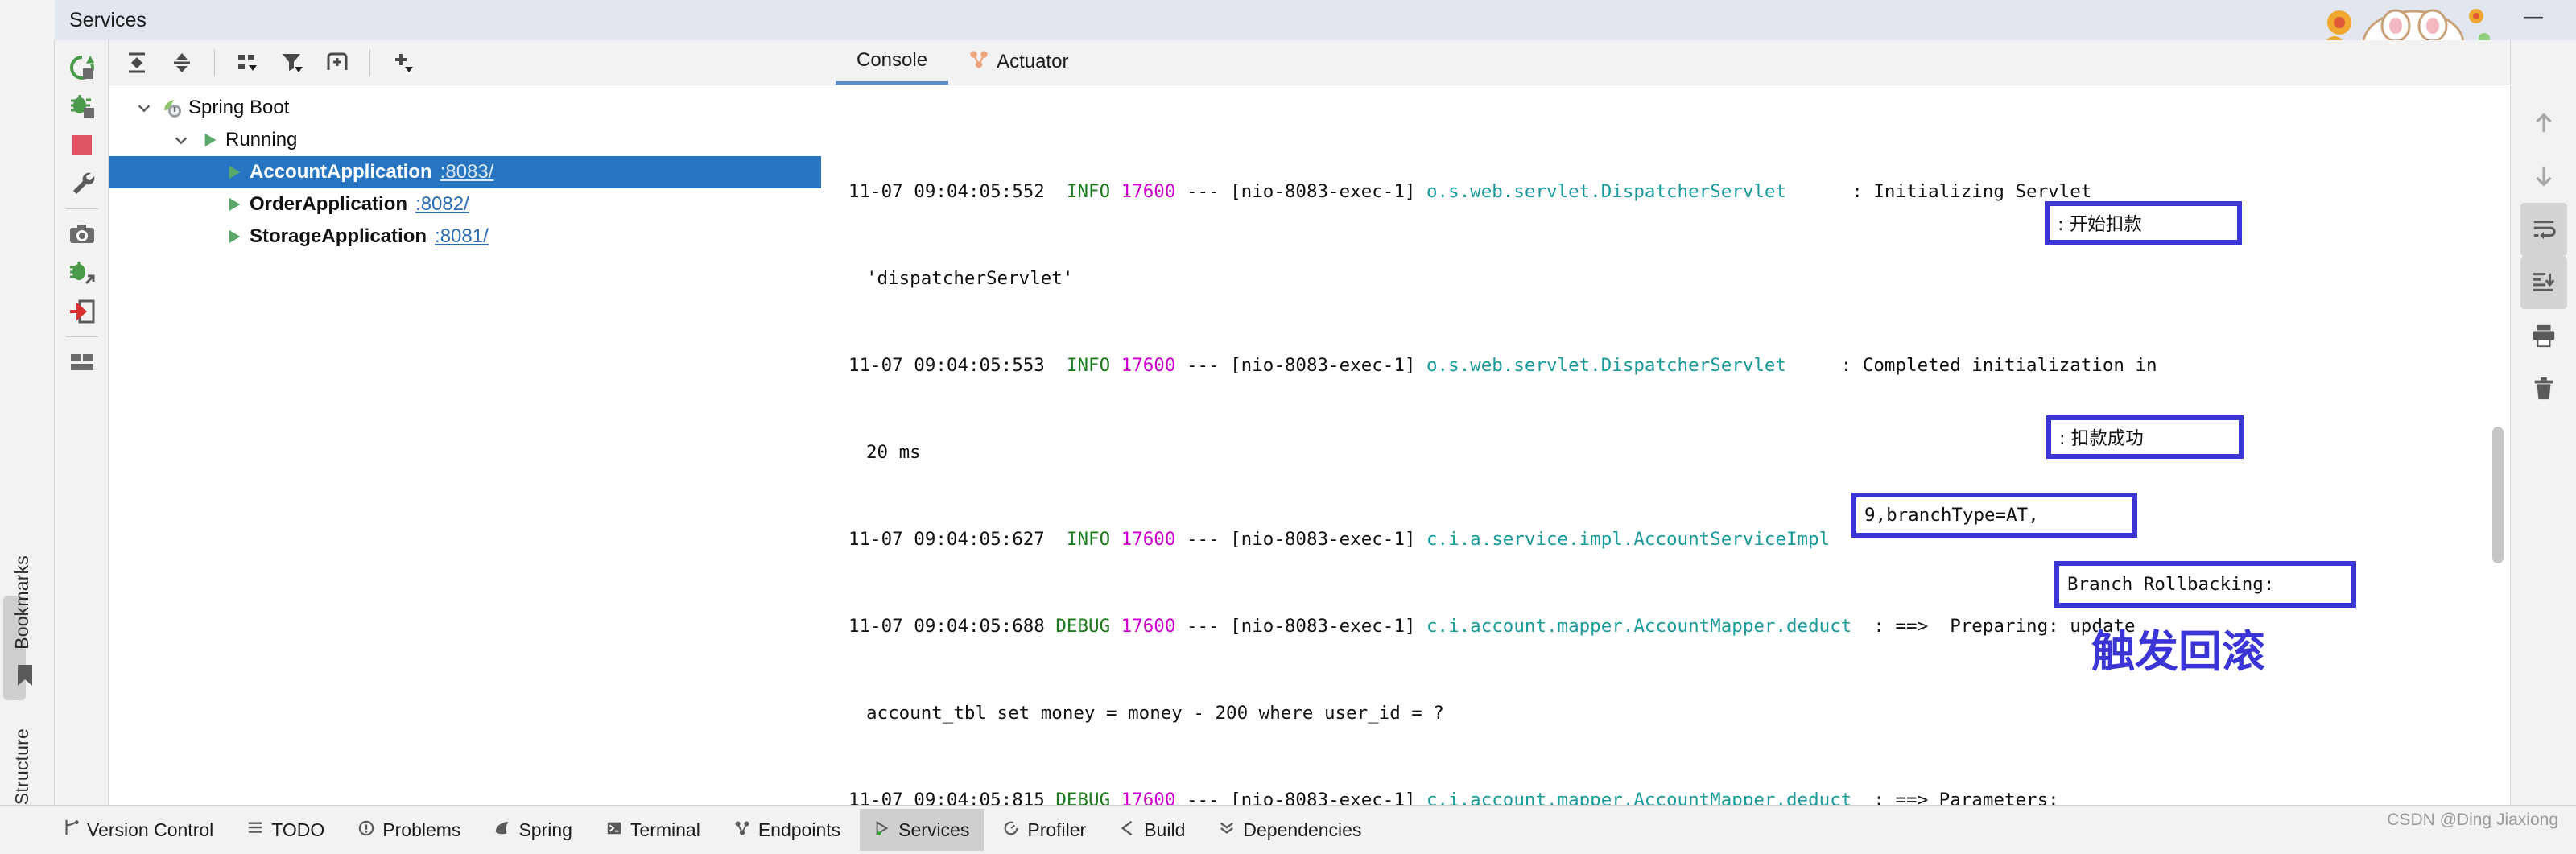  Describe the element at coordinates (2543, 176) in the screenshot. I see `scroll-down-icon` at that location.